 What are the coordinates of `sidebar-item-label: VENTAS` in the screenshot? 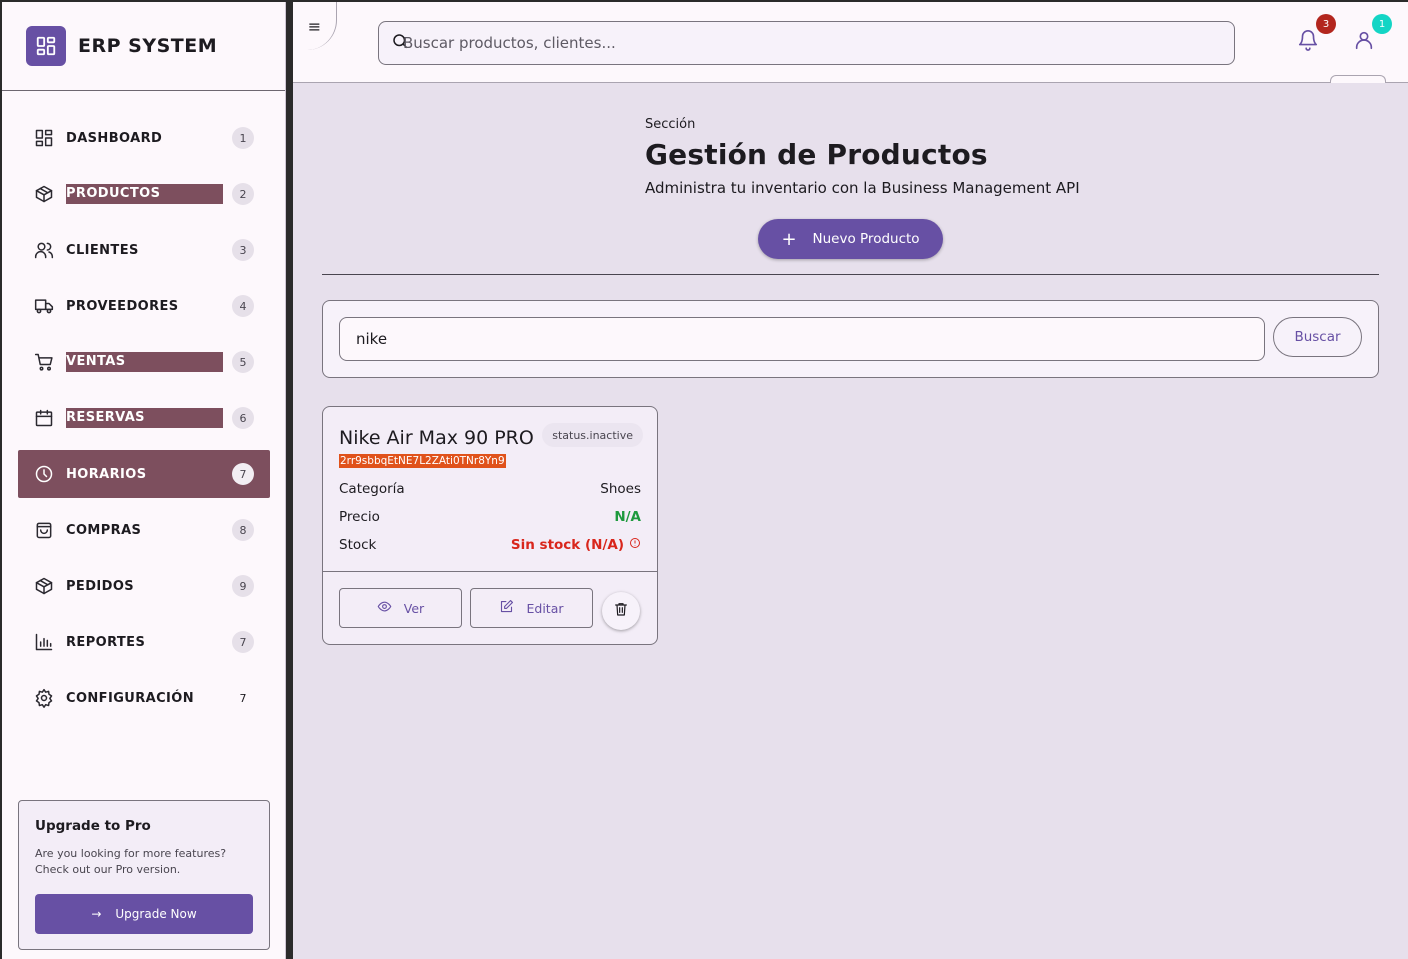 It's located at (144, 362).